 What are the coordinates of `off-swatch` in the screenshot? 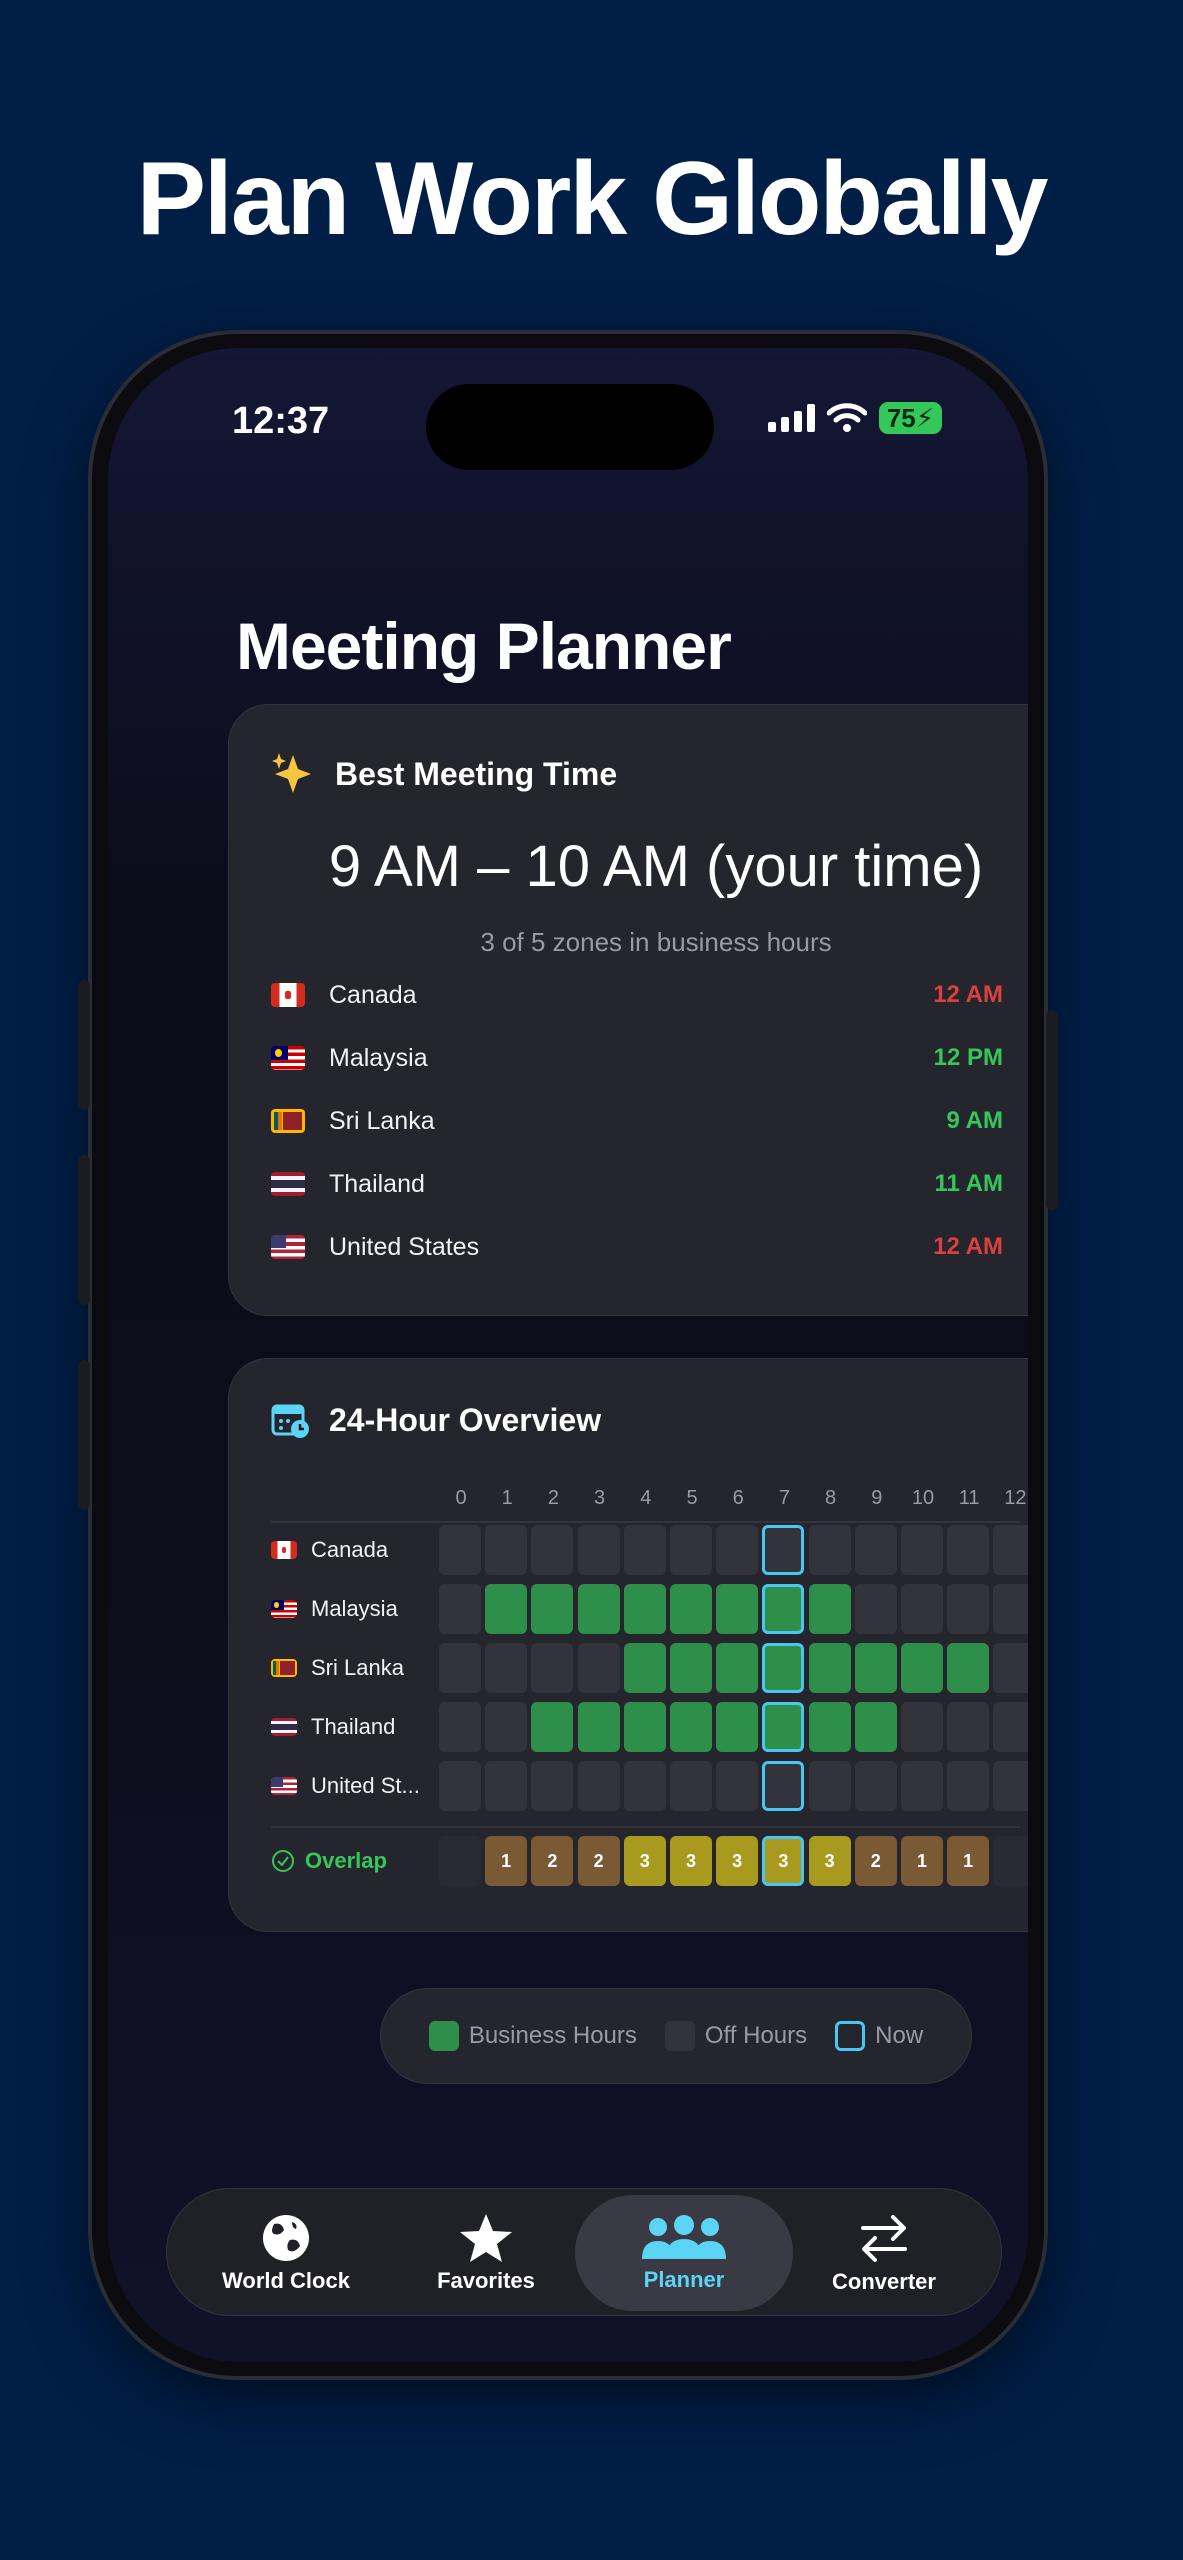 It's located at (679, 2036).